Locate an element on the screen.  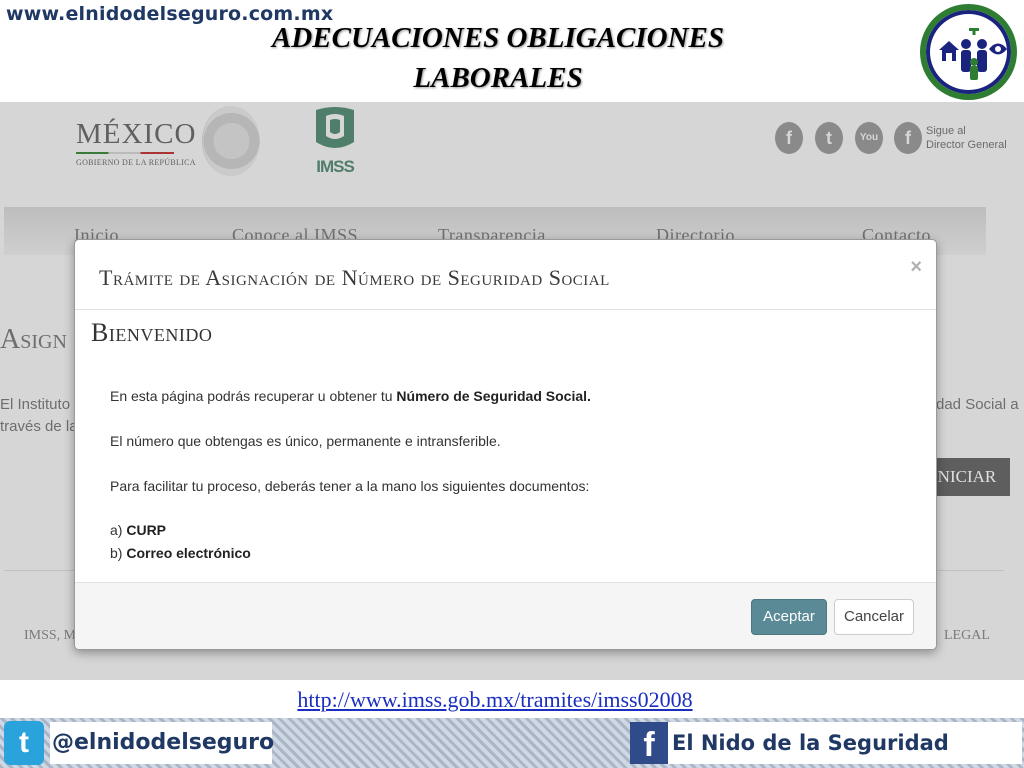
mexico-government-logo: MÉXICO GOBIERNO DE LA REPÚBLICA is located at coordinates (136, 142).